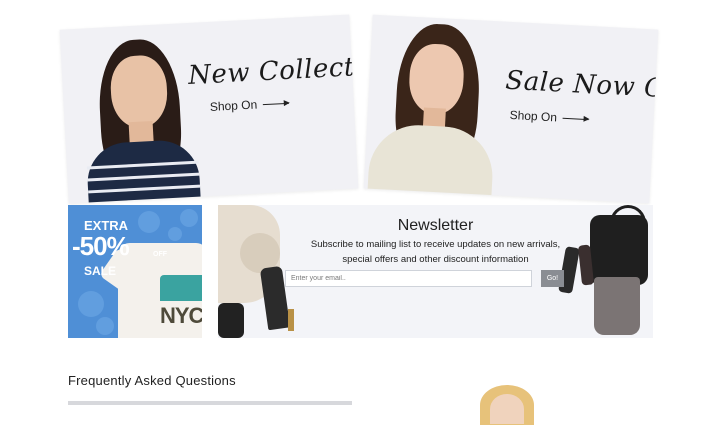 This screenshot has width=720, height=425. What do you see at coordinates (552, 278) in the screenshot?
I see `subscribe-button: Go!` at bounding box center [552, 278].